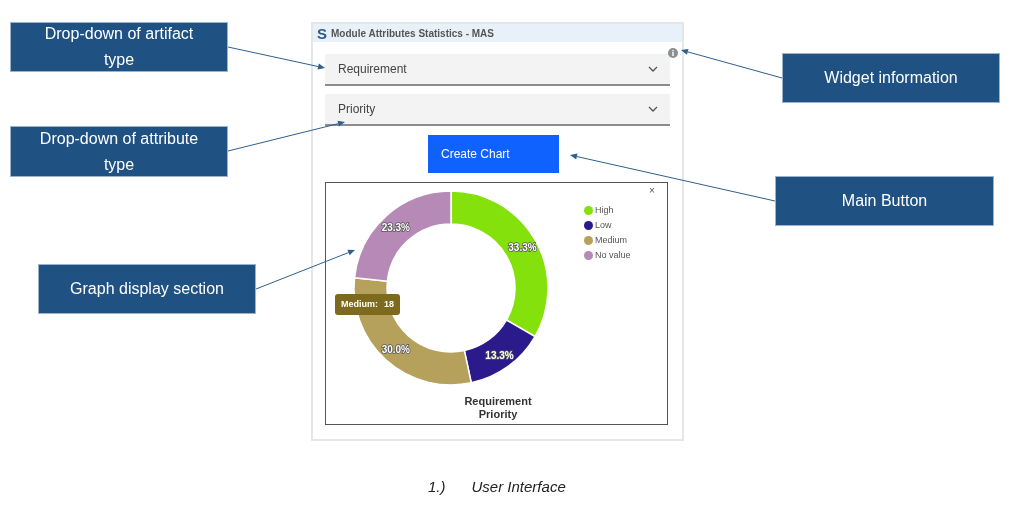 The image size is (1031, 507). What do you see at coordinates (359, 304) in the screenshot?
I see `tooltip-label: Medium:` at bounding box center [359, 304].